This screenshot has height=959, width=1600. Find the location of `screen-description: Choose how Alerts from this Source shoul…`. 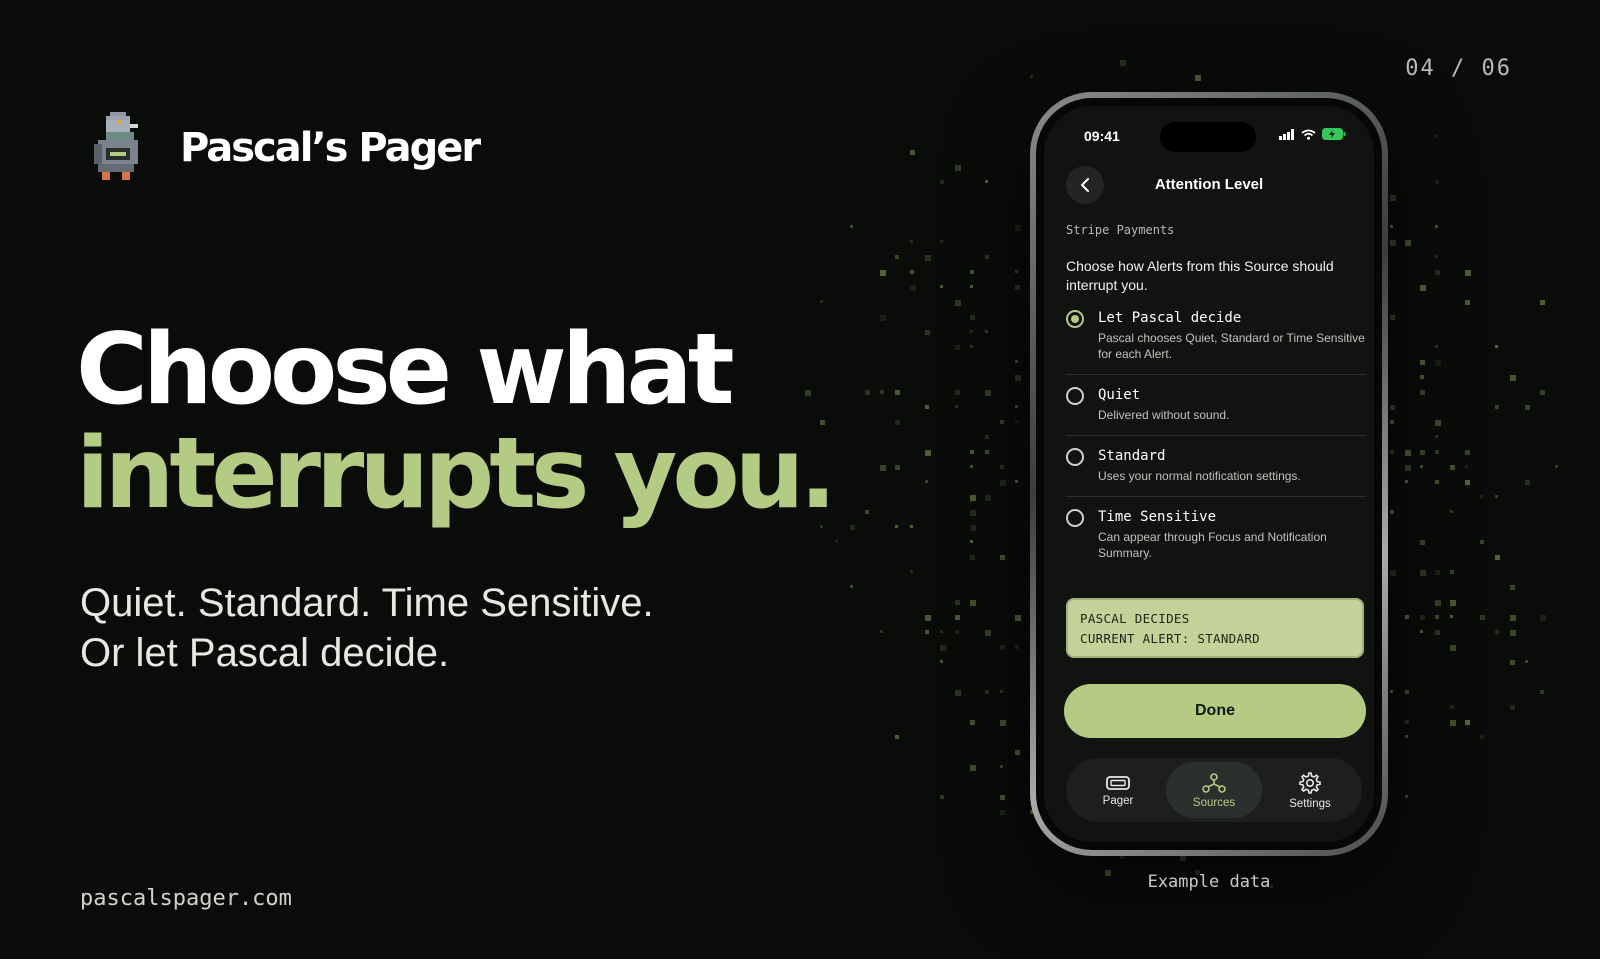

screen-description: Choose how Alerts from this Source shoul… is located at coordinates (1200, 275).